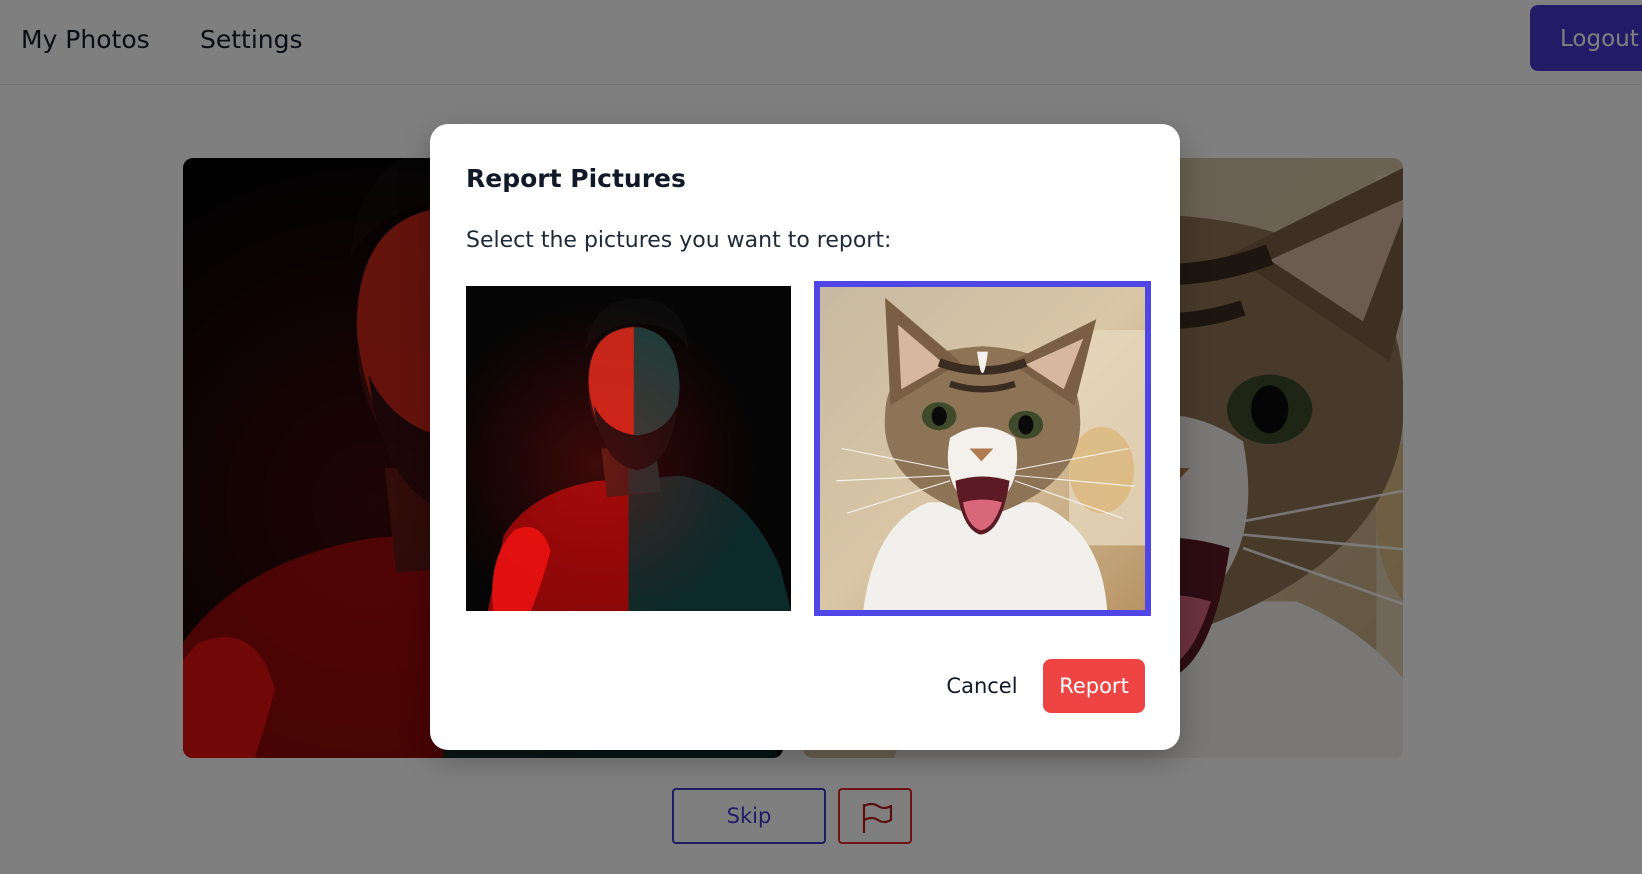 The image size is (1642, 874). What do you see at coordinates (576, 178) in the screenshot?
I see `dialog-title: Report Pictures` at bounding box center [576, 178].